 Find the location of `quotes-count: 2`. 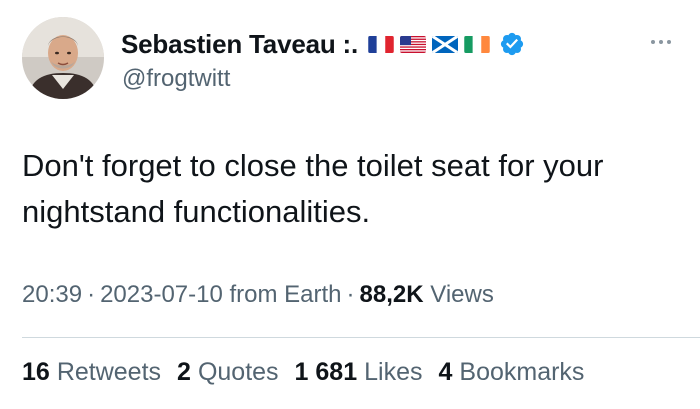

quotes-count: 2 is located at coordinates (184, 372).